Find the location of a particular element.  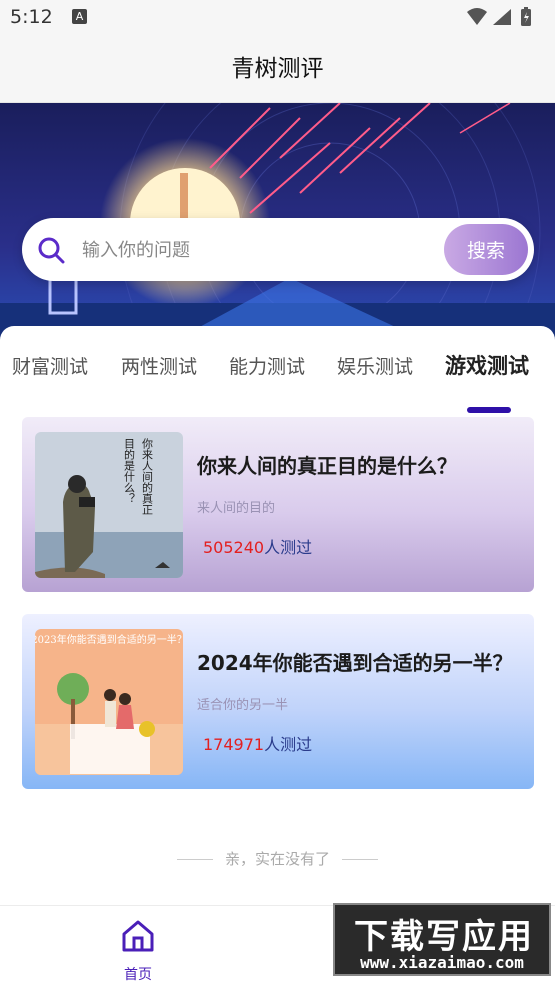

card-count-number: 505240 is located at coordinates (234, 547).